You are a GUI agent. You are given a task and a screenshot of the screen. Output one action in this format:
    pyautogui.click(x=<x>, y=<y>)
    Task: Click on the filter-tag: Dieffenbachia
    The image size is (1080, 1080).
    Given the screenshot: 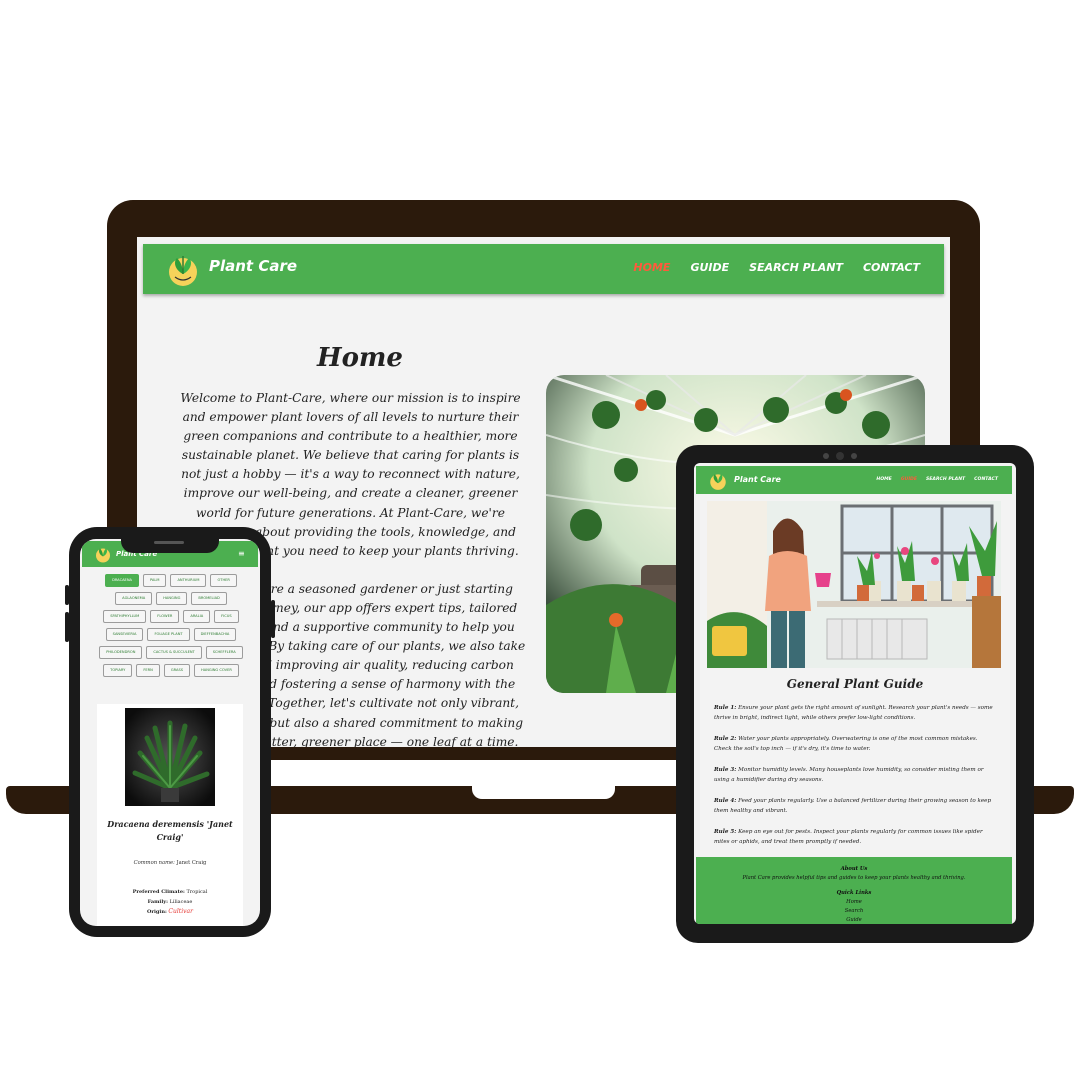 What is the action you would take?
    pyautogui.click(x=215, y=634)
    